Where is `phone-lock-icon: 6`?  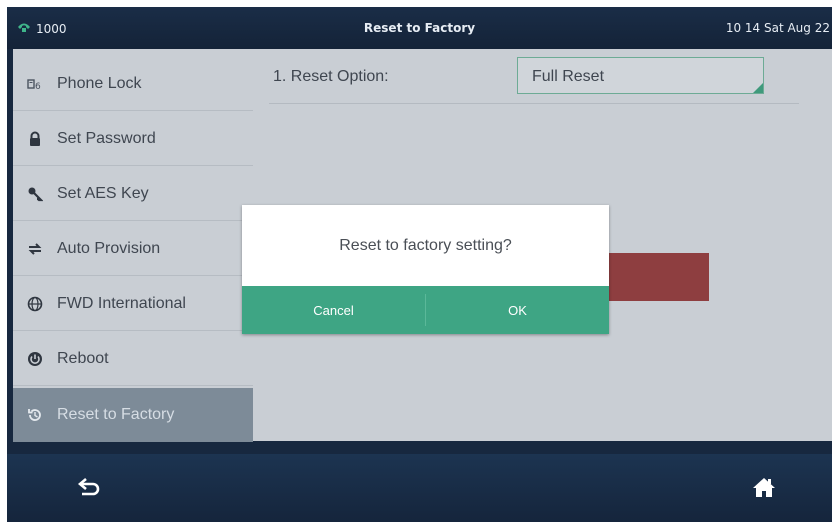
phone-lock-icon: 6 is located at coordinates (35, 84).